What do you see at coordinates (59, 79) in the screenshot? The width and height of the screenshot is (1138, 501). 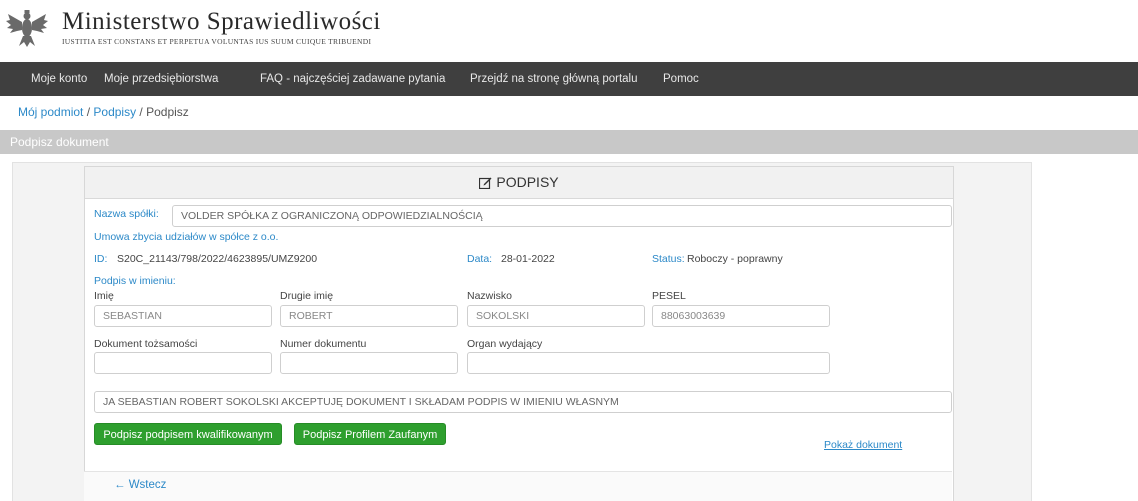 I see `nav-item-my-account: Moje konto` at bounding box center [59, 79].